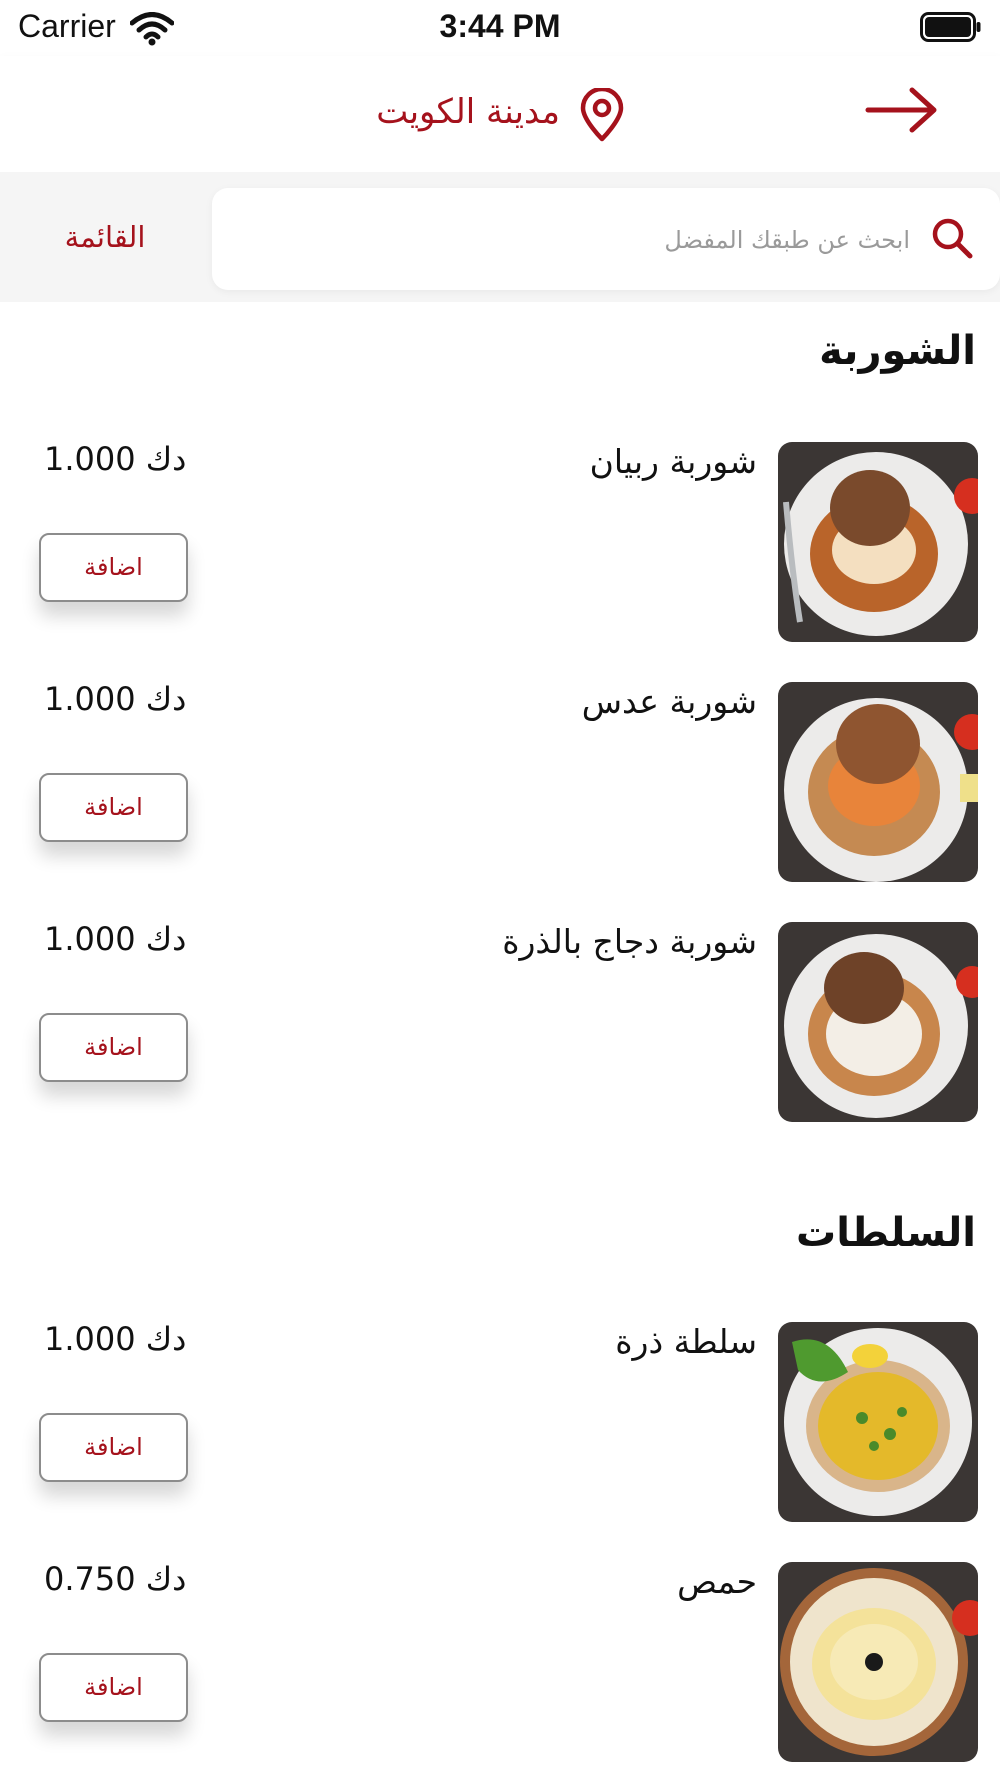 This screenshot has width=1000, height=1778. What do you see at coordinates (500, 26) in the screenshot?
I see `status-time: 3:44 PM` at bounding box center [500, 26].